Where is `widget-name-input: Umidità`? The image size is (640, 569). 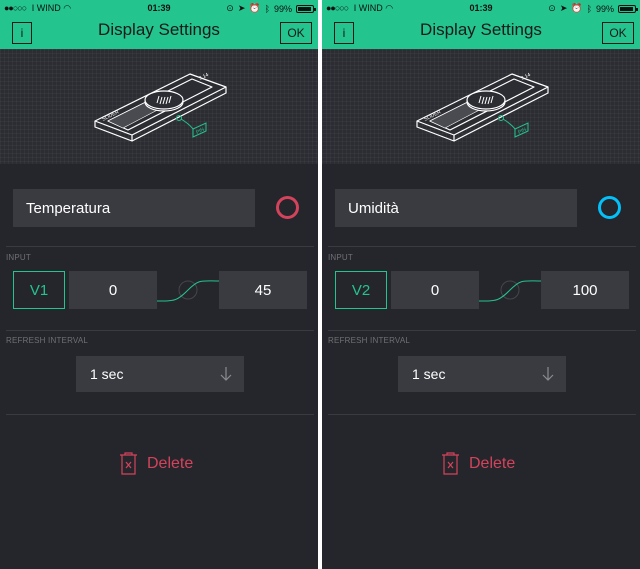 widget-name-input: Umidità is located at coordinates (456, 208).